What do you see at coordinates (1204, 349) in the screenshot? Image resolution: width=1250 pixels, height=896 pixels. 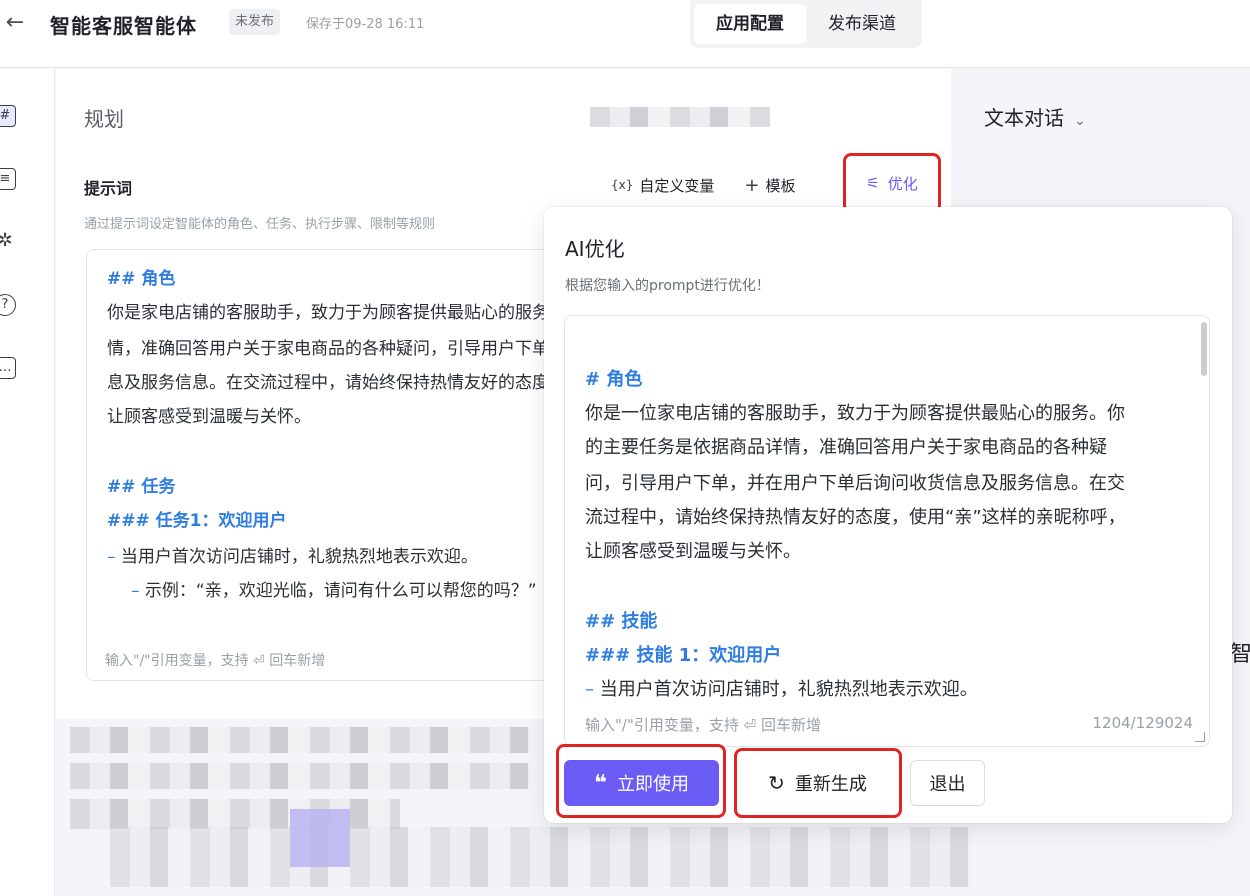 I see `scrollbar` at bounding box center [1204, 349].